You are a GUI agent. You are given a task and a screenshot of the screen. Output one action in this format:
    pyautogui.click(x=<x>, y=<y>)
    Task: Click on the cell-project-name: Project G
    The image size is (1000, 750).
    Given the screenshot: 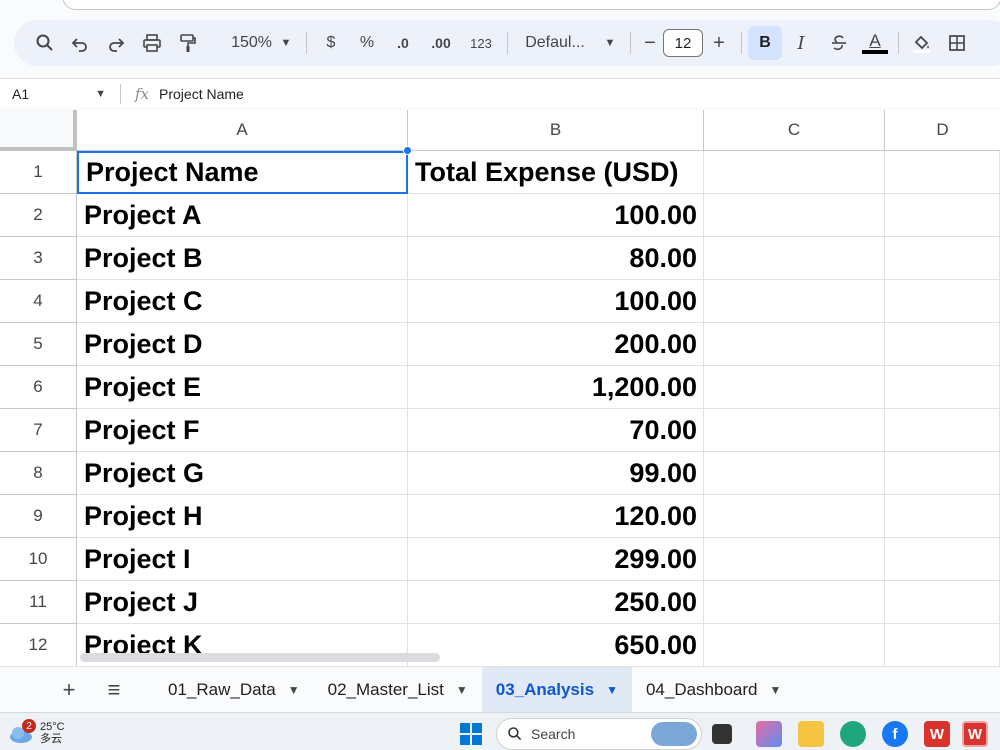 What is the action you would take?
    pyautogui.click(x=242, y=473)
    